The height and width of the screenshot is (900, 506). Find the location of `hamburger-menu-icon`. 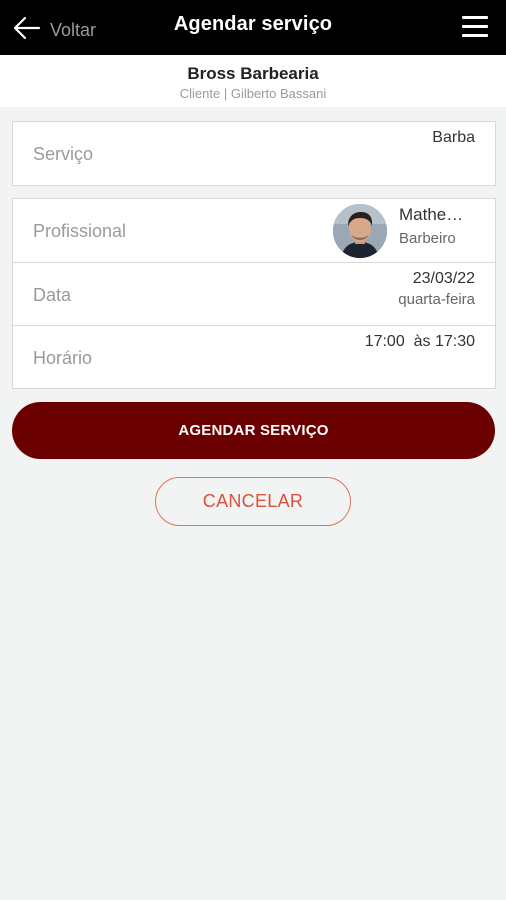

hamburger-menu-icon is located at coordinates (475, 27).